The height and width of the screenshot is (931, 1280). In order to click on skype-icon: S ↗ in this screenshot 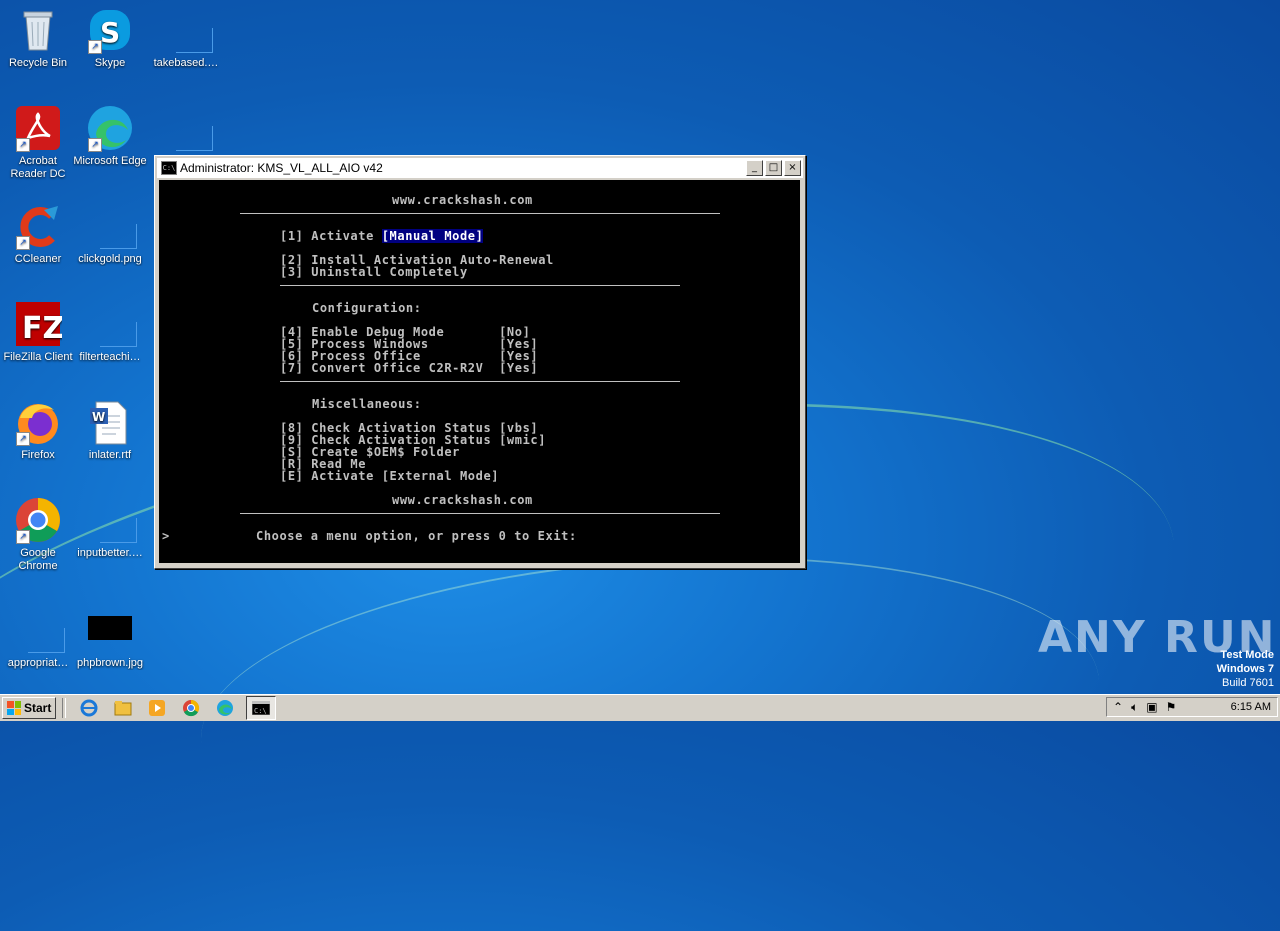, I will do `click(110, 30)`.